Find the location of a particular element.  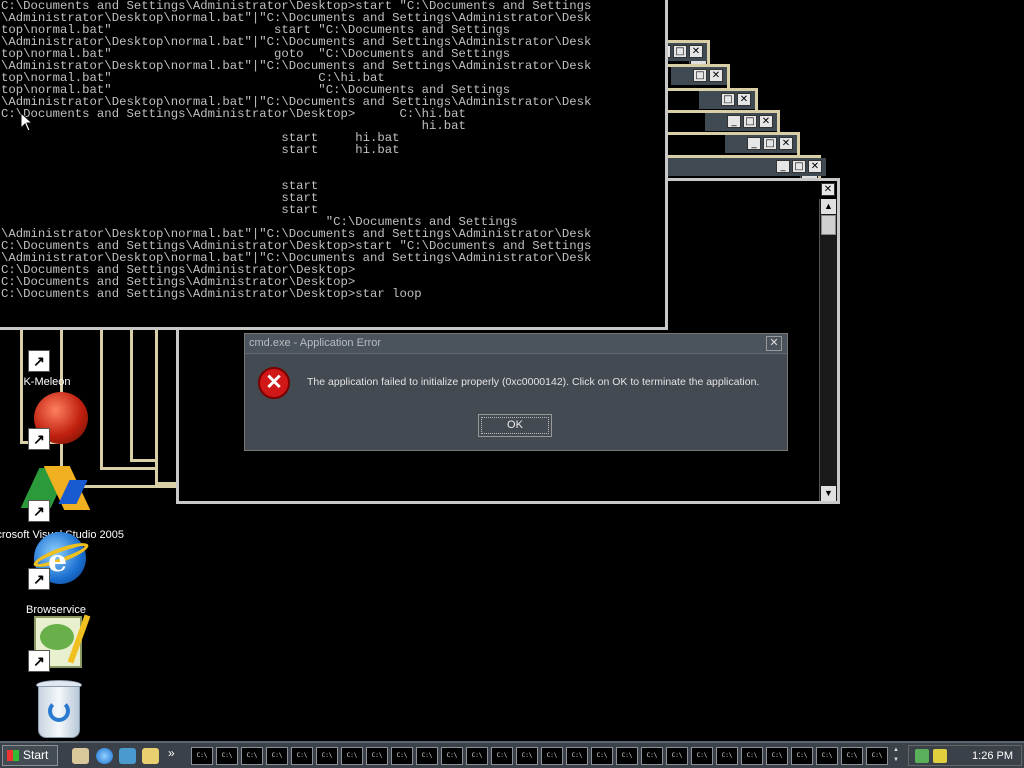

desktop-icon-notepad-plus: ↗ is located at coordinates (56, 644).